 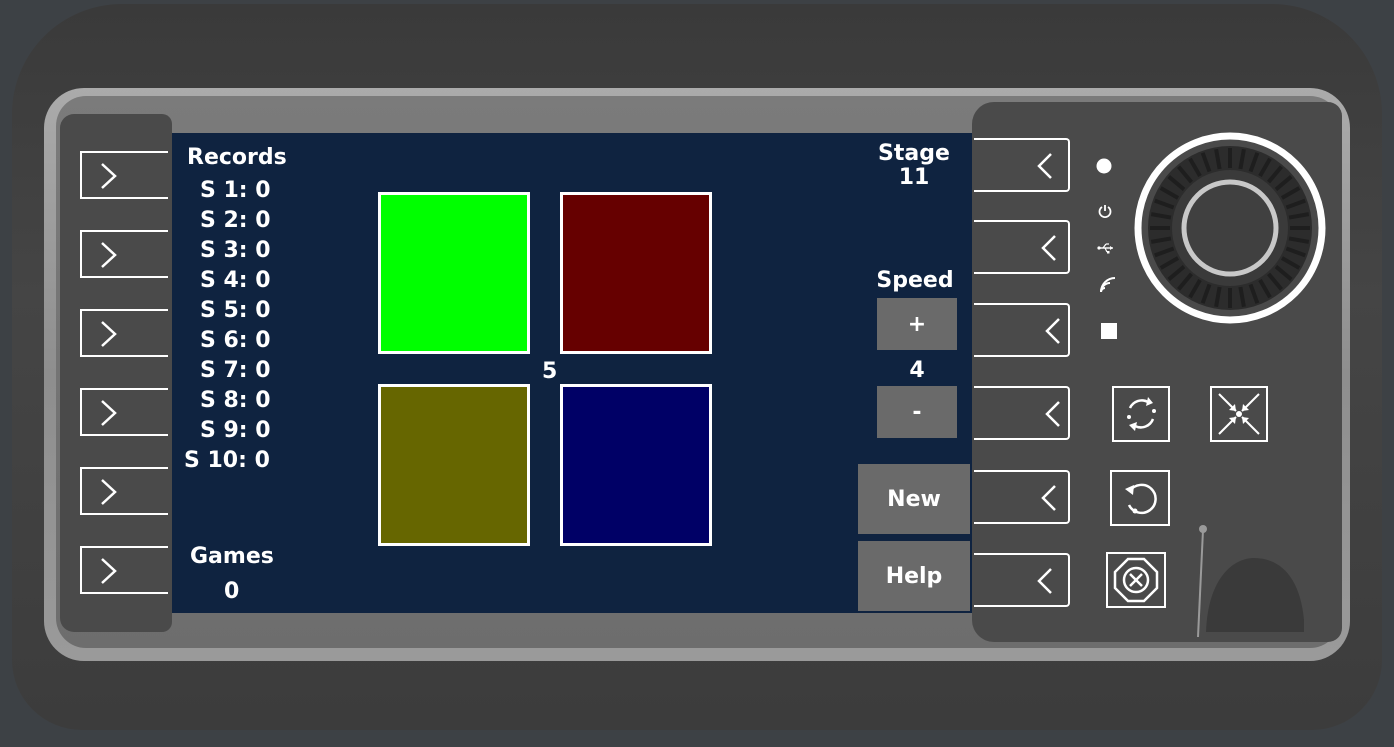 What do you see at coordinates (1104, 166) in the screenshot?
I see `dot-icon` at bounding box center [1104, 166].